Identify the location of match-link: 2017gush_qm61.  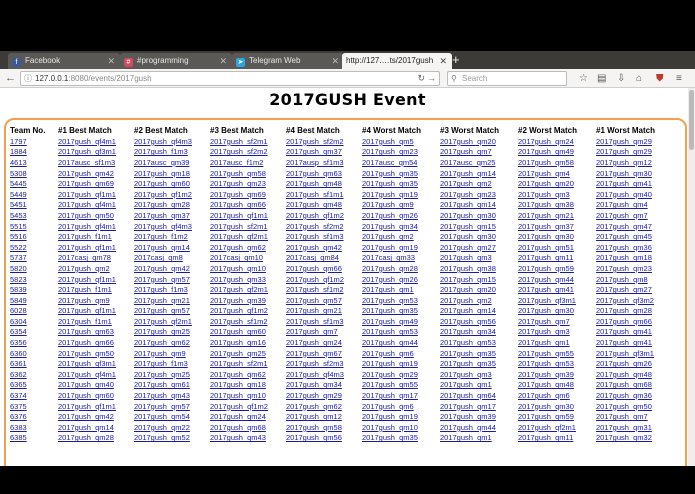
(162, 384).